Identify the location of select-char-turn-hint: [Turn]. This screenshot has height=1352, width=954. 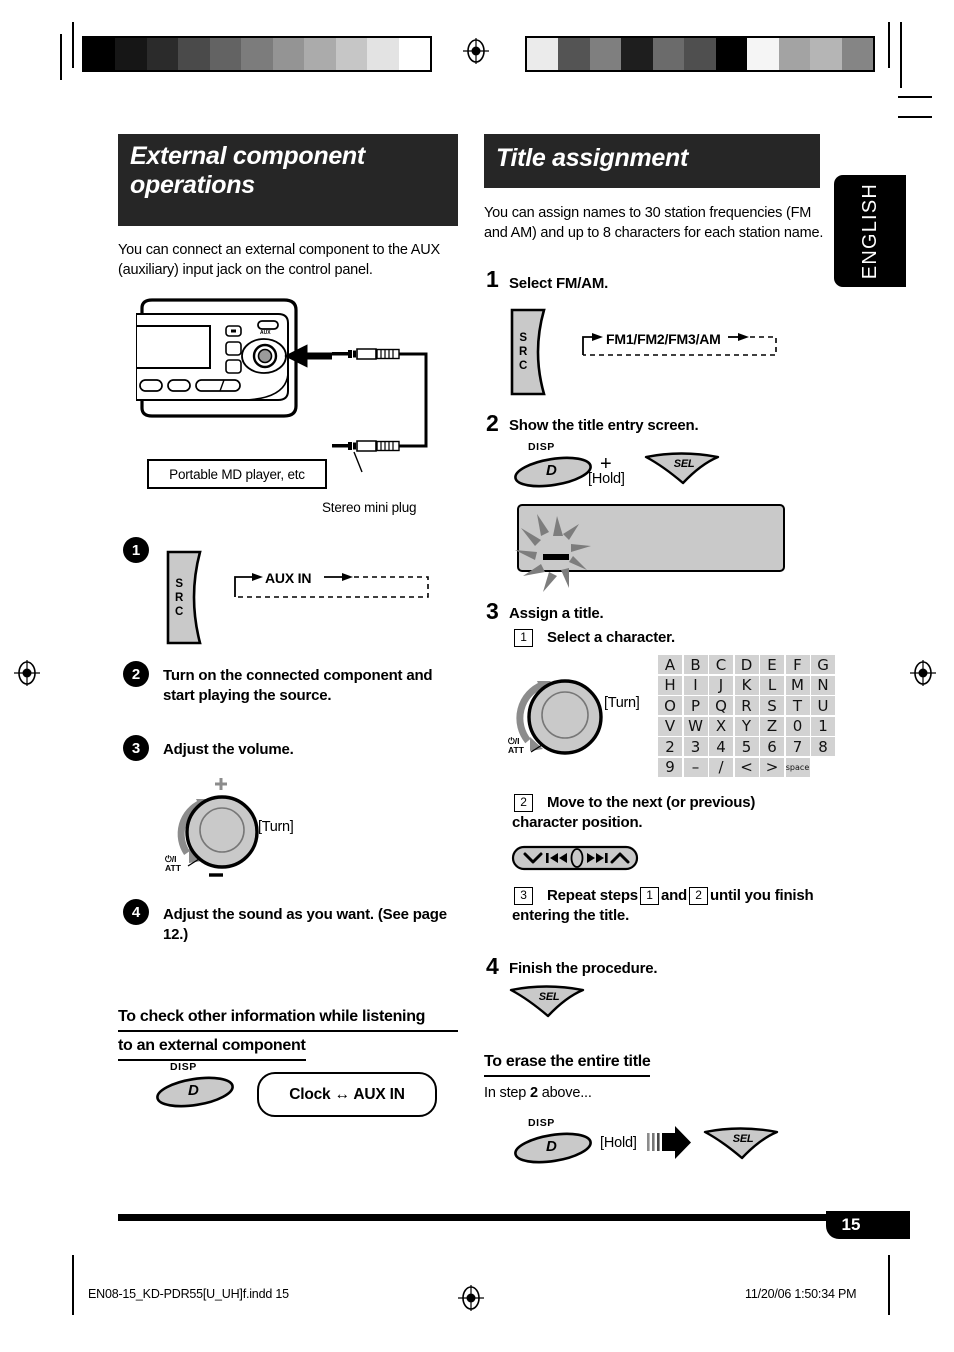
(622, 703).